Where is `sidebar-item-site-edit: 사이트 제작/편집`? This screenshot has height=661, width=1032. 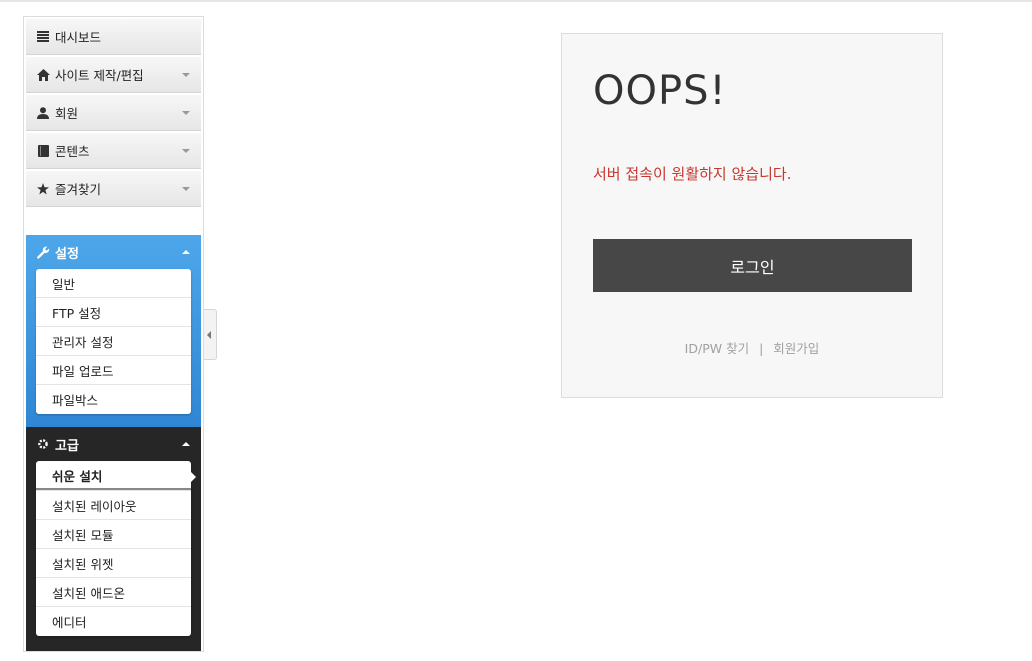
sidebar-item-site-edit: 사이트 제작/편집 is located at coordinates (113, 75).